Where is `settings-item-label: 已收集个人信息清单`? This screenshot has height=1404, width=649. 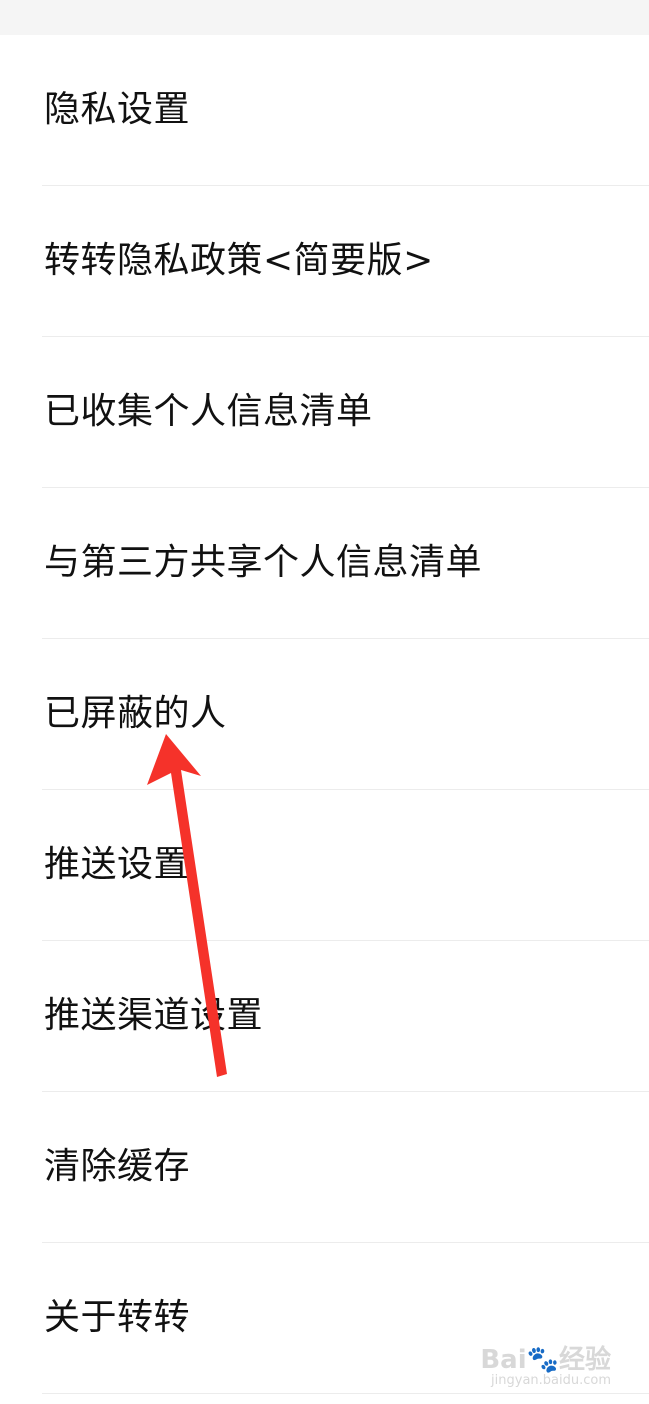
settings-item-label: 已收集个人信息清单 is located at coordinates (208, 411).